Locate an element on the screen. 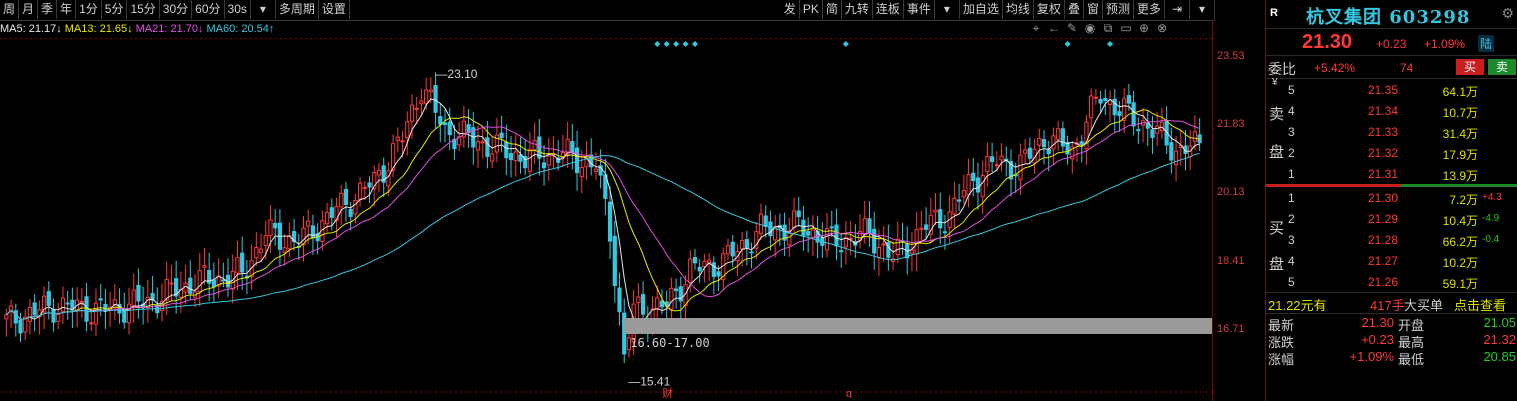  period-tab-8: 60分 is located at coordinates (208, 9).